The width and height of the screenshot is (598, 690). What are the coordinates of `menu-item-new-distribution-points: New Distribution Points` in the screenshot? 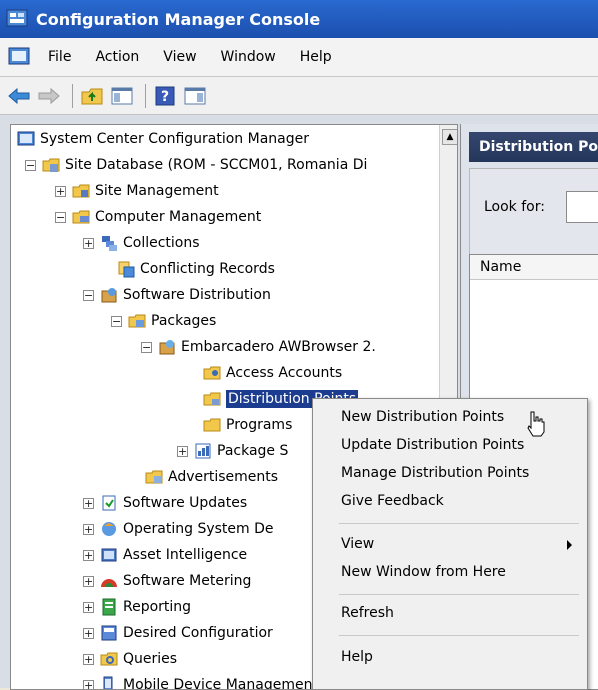 It's located at (422, 417).